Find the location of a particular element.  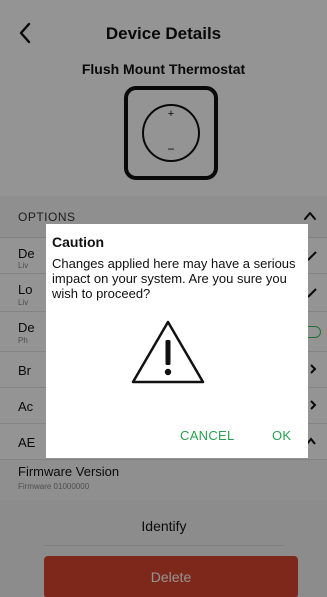

ok-button: OK is located at coordinates (281, 435).